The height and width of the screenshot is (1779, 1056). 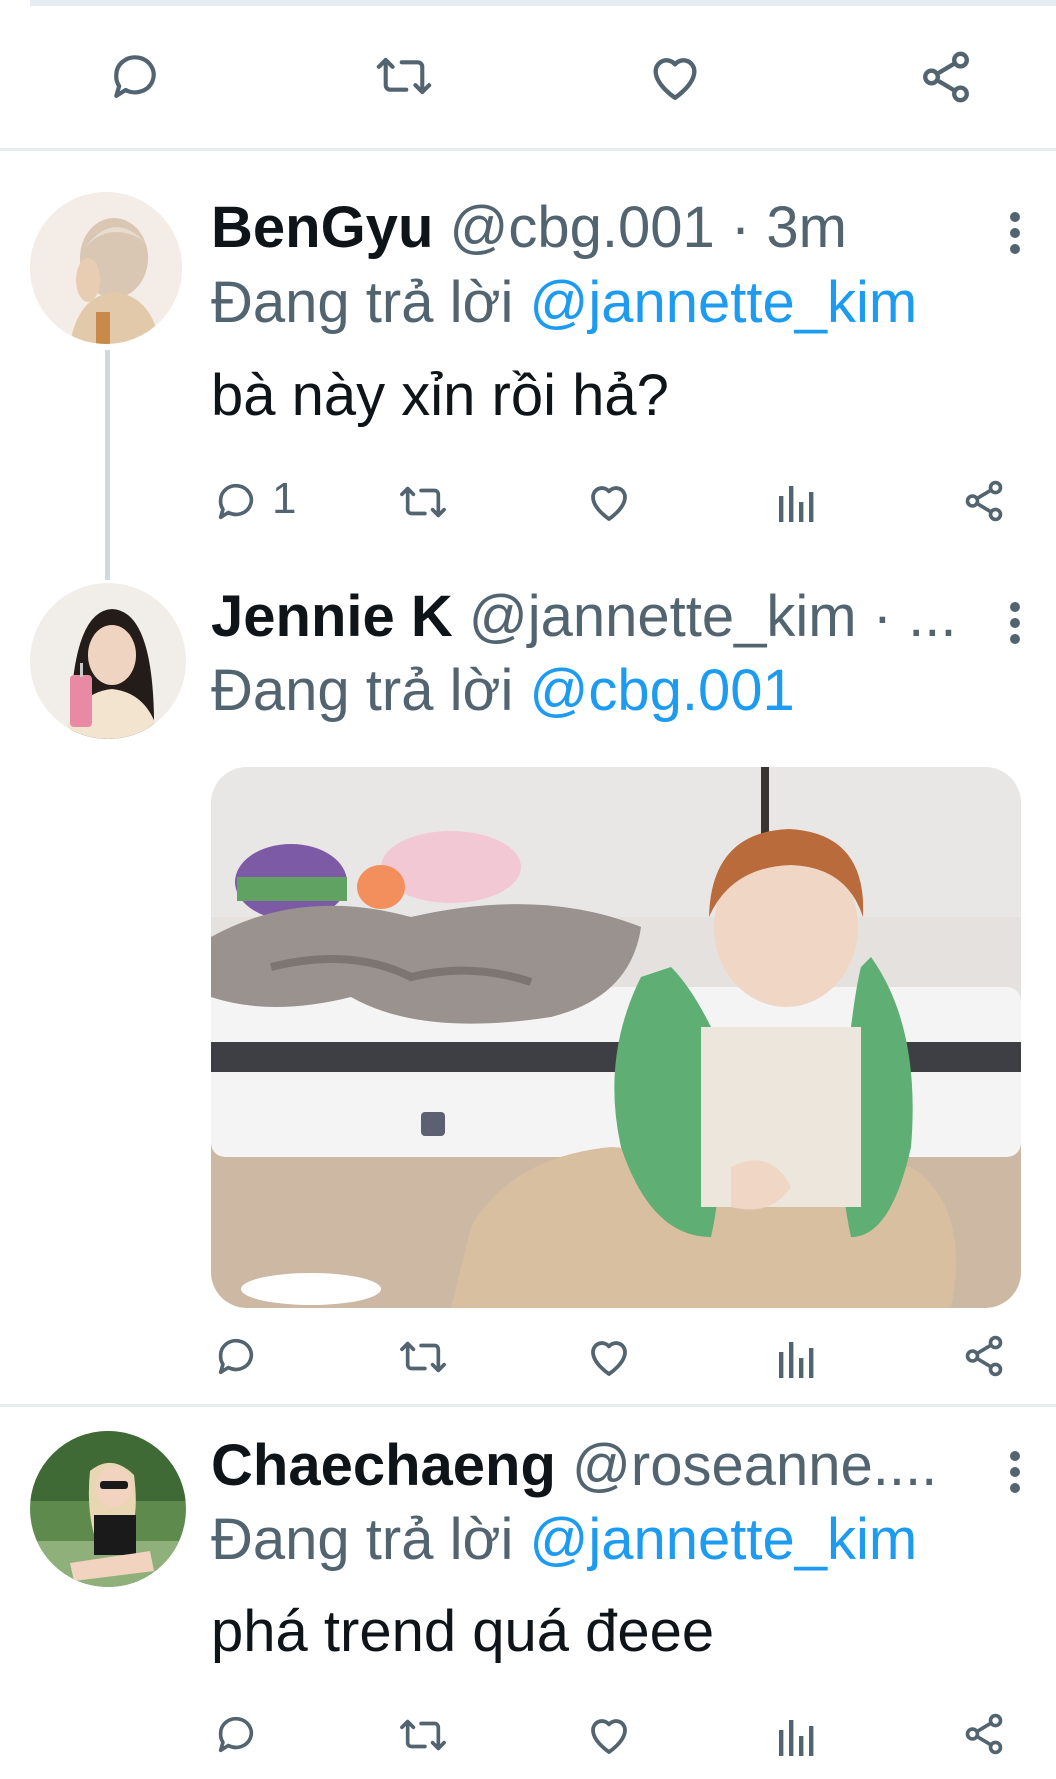 I want to click on user-handle: @jannette_kim, so click(x=663, y=616).